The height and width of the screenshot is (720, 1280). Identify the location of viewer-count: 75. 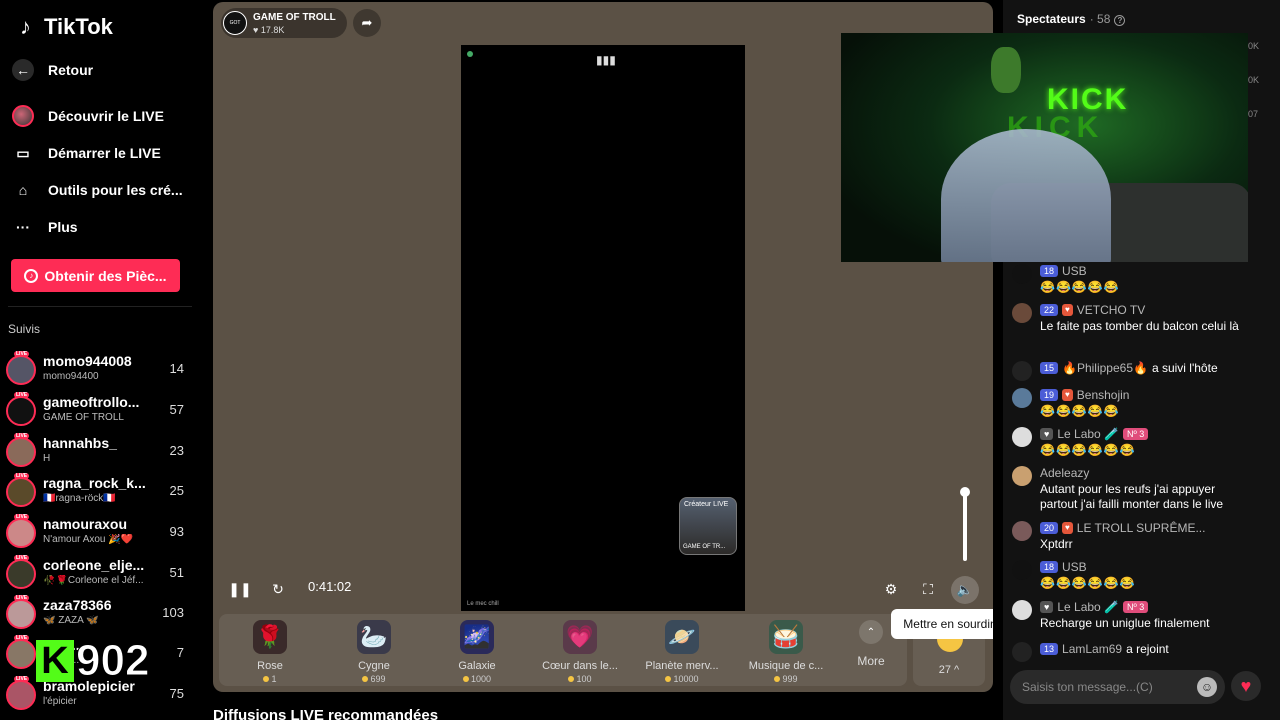
(176, 693).